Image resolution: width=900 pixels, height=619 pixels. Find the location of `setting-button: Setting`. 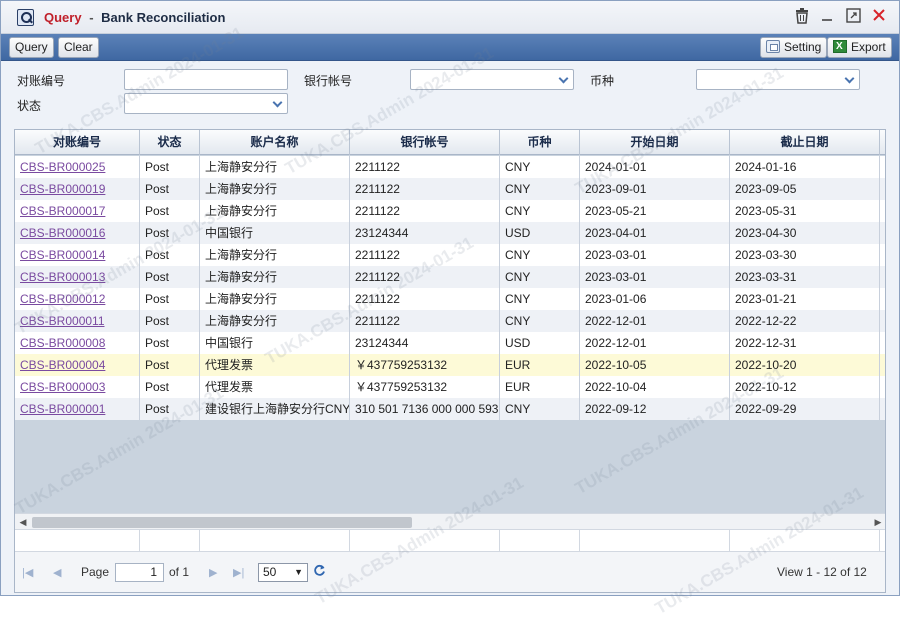

setting-button: Setting is located at coordinates (794, 47).